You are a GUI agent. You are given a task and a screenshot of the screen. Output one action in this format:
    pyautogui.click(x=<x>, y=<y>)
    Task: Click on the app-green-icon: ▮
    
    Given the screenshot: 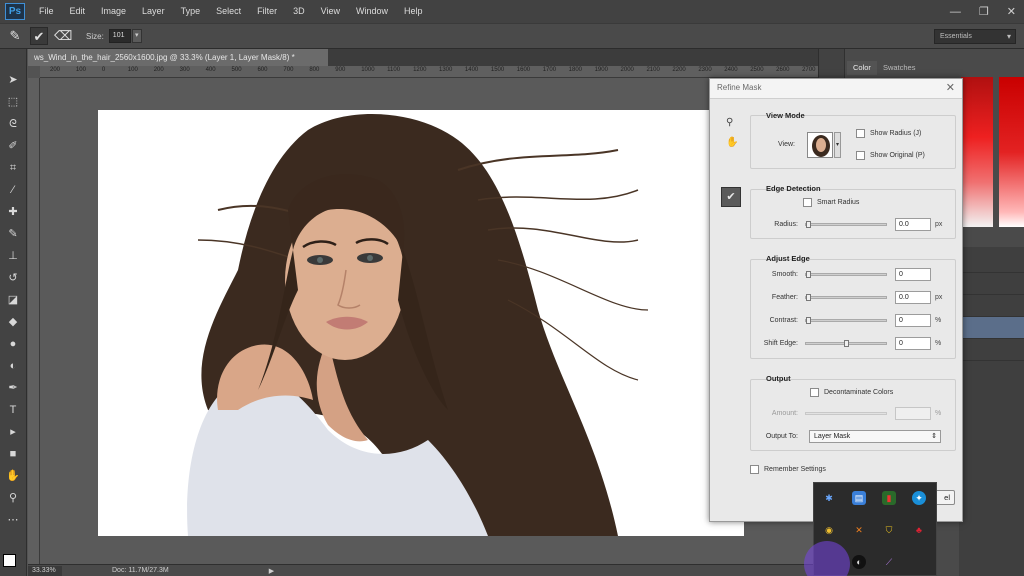 What is the action you would take?
    pyautogui.click(x=889, y=498)
    